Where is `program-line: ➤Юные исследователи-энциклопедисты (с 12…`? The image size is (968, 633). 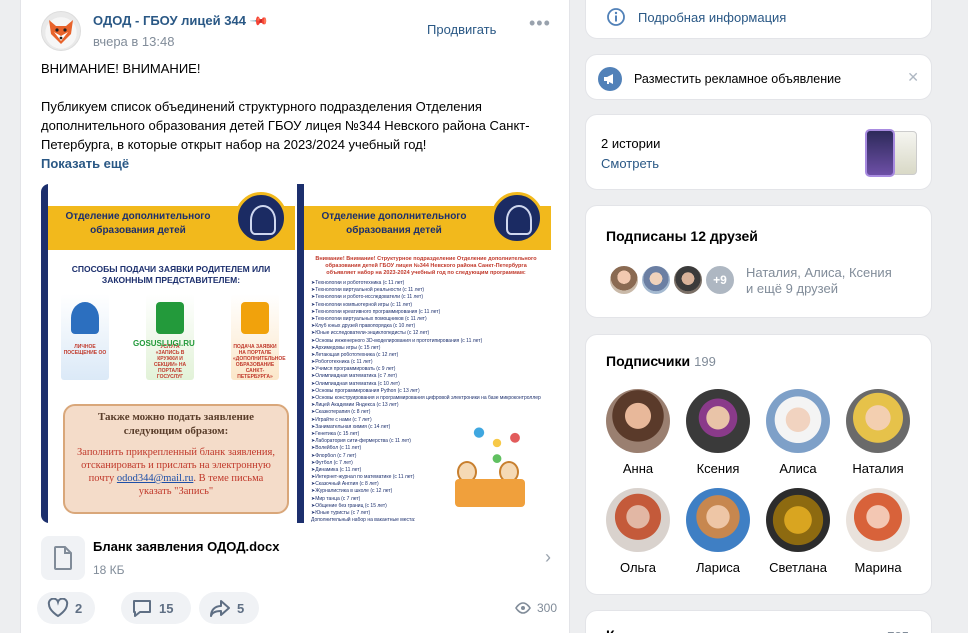
program-line: ➤Юные исследователи-энциклопедисты (с 12… is located at coordinates (370, 333).